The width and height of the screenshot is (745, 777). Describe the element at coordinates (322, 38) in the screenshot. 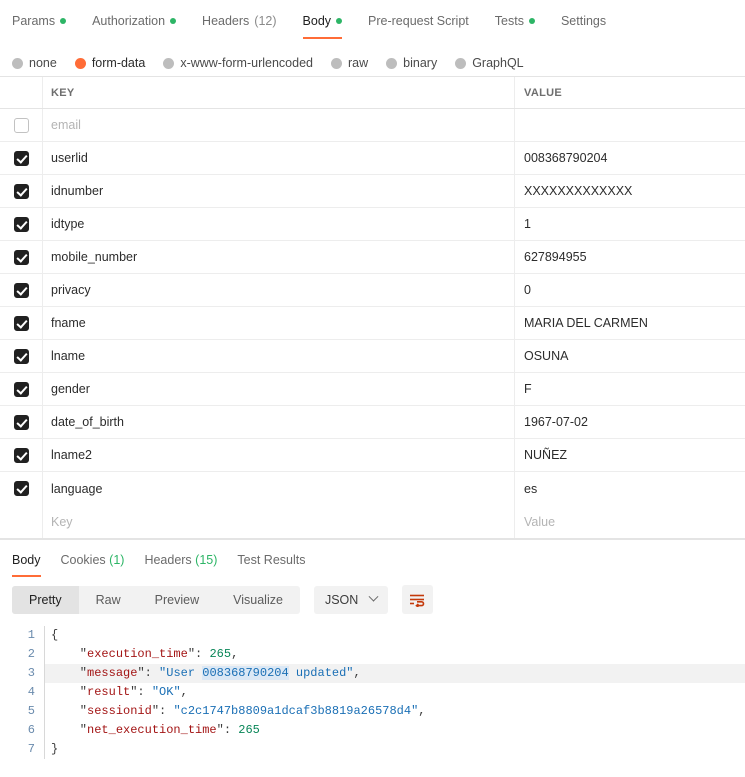

I see `active-tab-underline` at that location.